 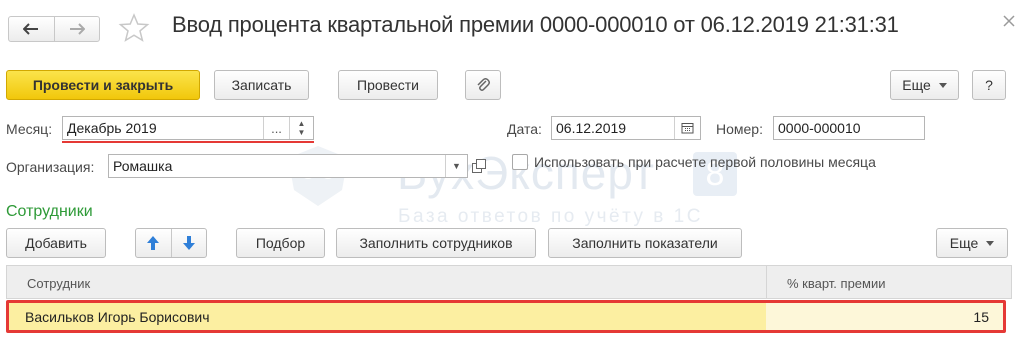 I want to click on column-header-bonus: % кварт. премии, so click(x=836, y=283).